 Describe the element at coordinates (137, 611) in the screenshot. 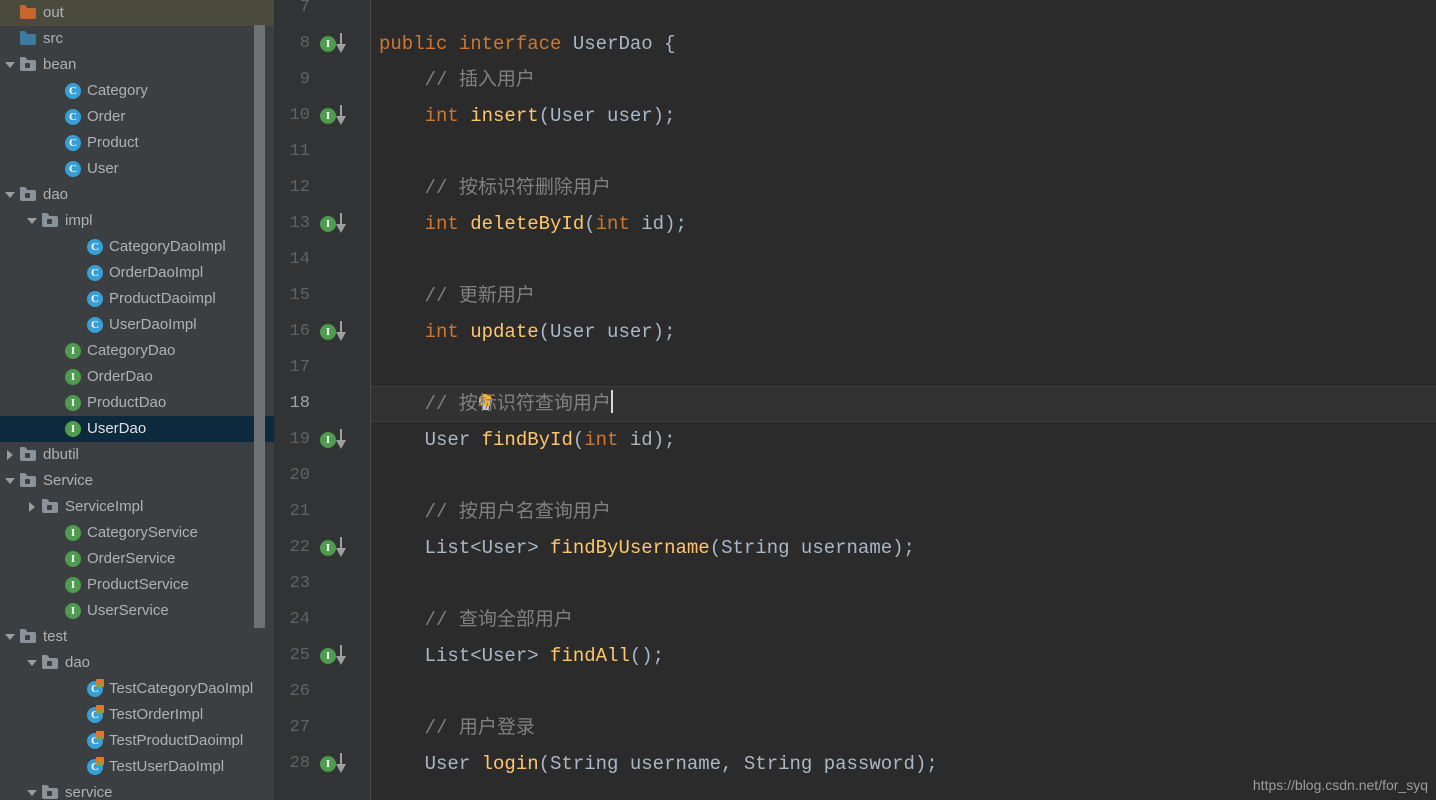

I see `tree-item-userservice: I UserService` at that location.